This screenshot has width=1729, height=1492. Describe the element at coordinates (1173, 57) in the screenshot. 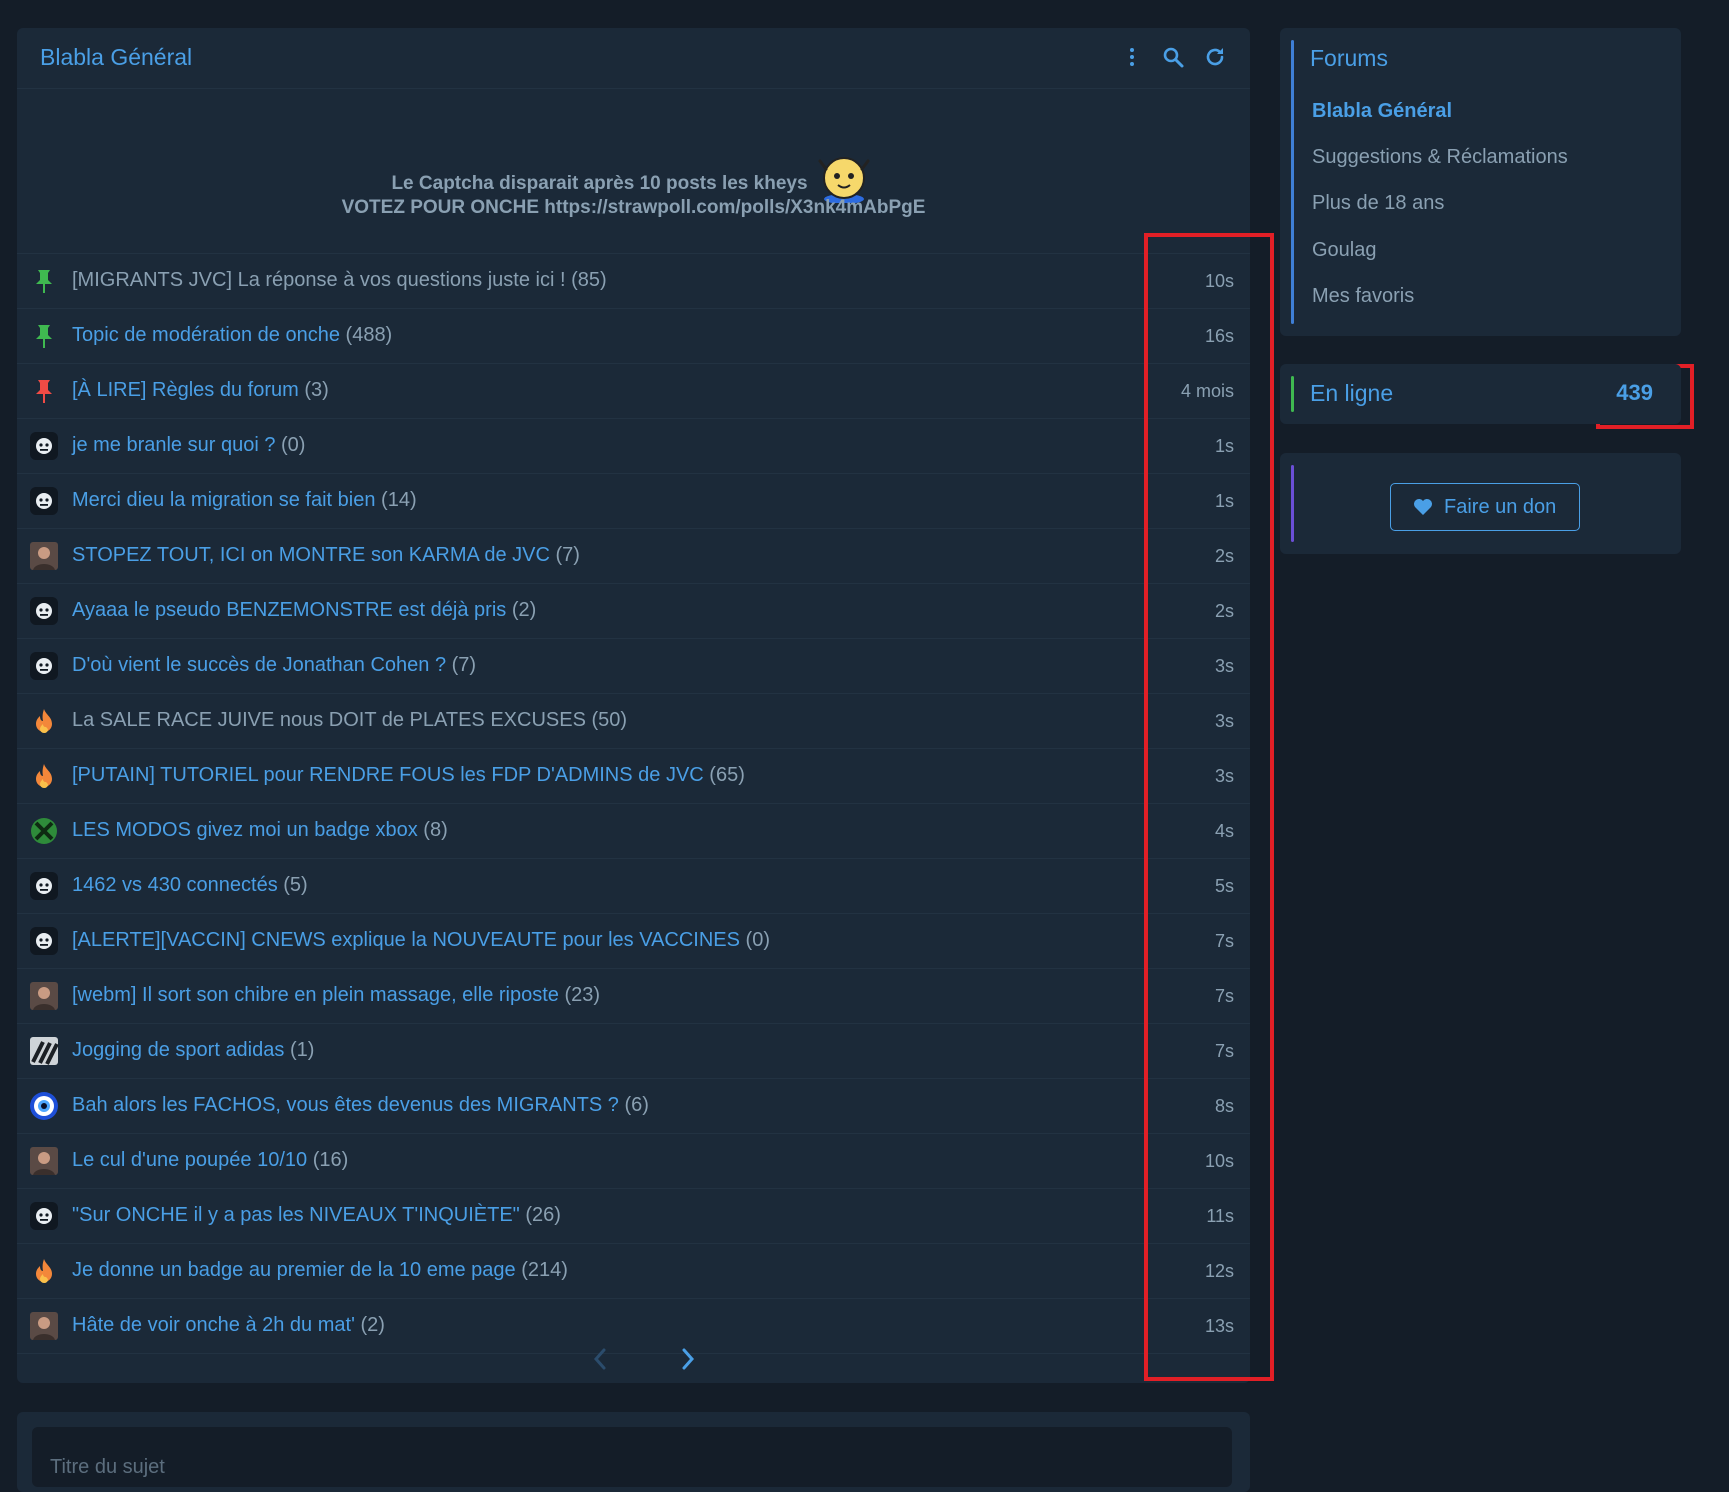

I see `search-icon` at that location.